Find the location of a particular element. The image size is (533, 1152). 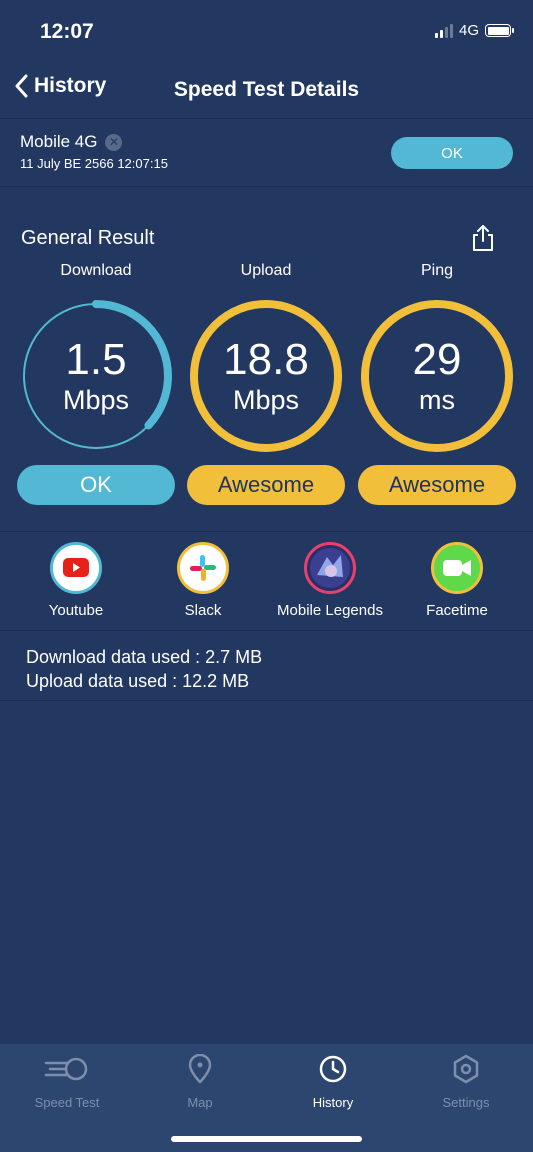

clear-icon: ✕ is located at coordinates (114, 142).